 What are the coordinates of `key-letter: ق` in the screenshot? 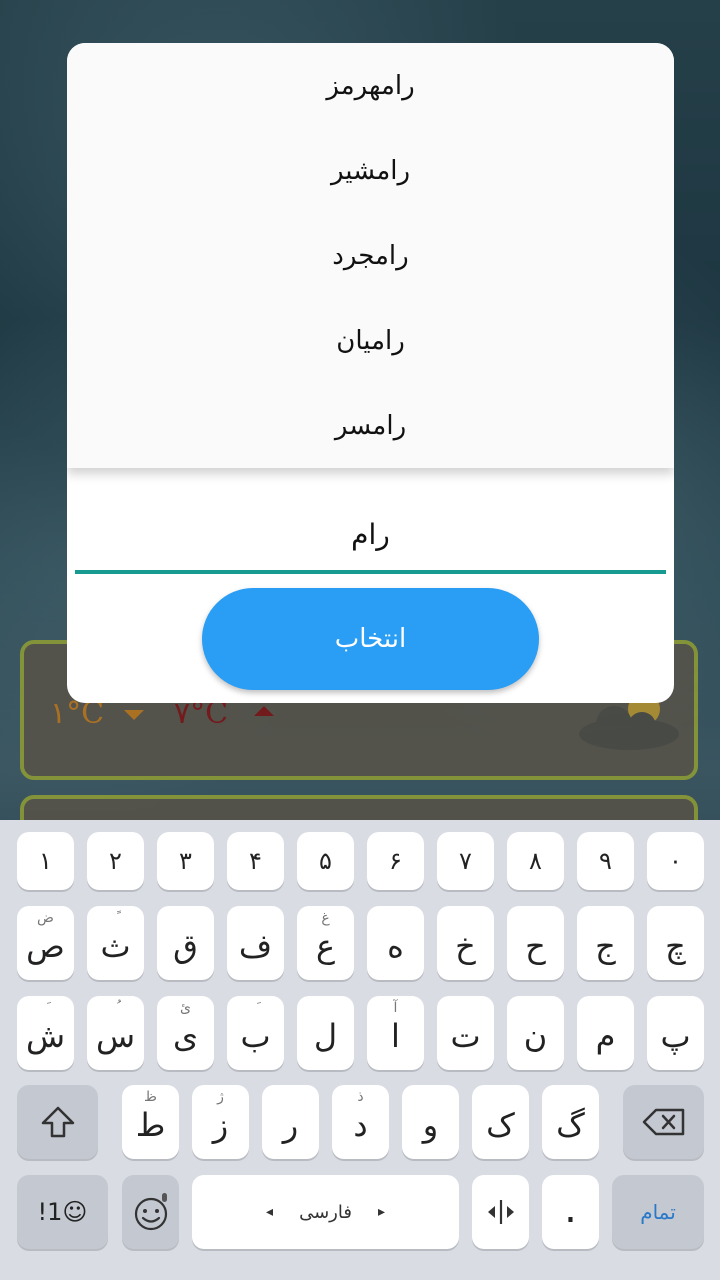 It's located at (185, 943).